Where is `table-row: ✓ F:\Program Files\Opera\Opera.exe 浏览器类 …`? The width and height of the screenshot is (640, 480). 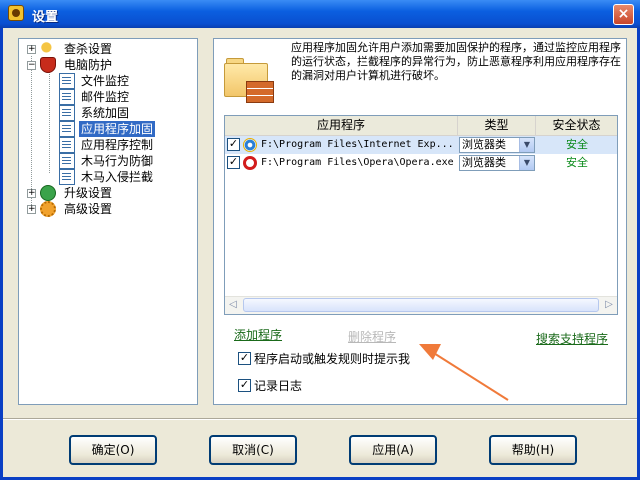
table-row: ✓ F:\Program Files\Opera\Opera.exe 浏览器类 … is located at coordinates (421, 163).